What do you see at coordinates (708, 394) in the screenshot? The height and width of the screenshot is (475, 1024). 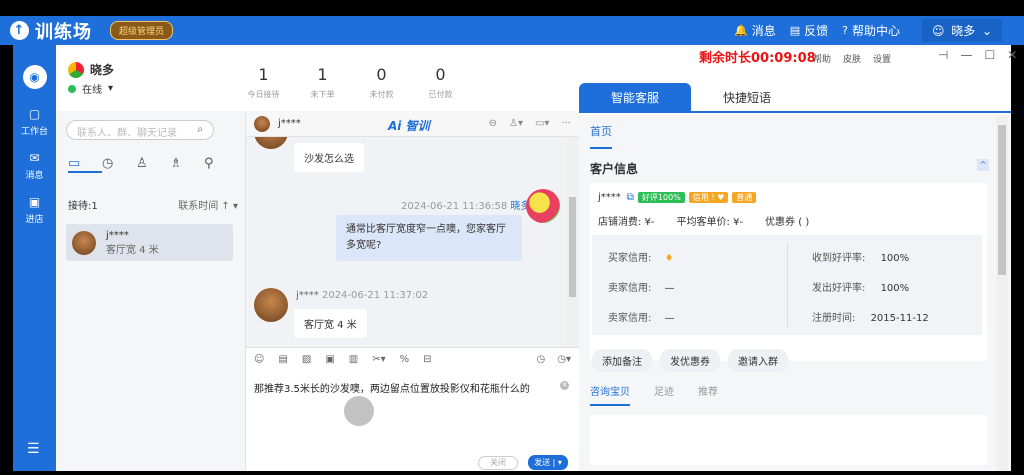 I see `tab-recommend: 推荐` at bounding box center [708, 394].